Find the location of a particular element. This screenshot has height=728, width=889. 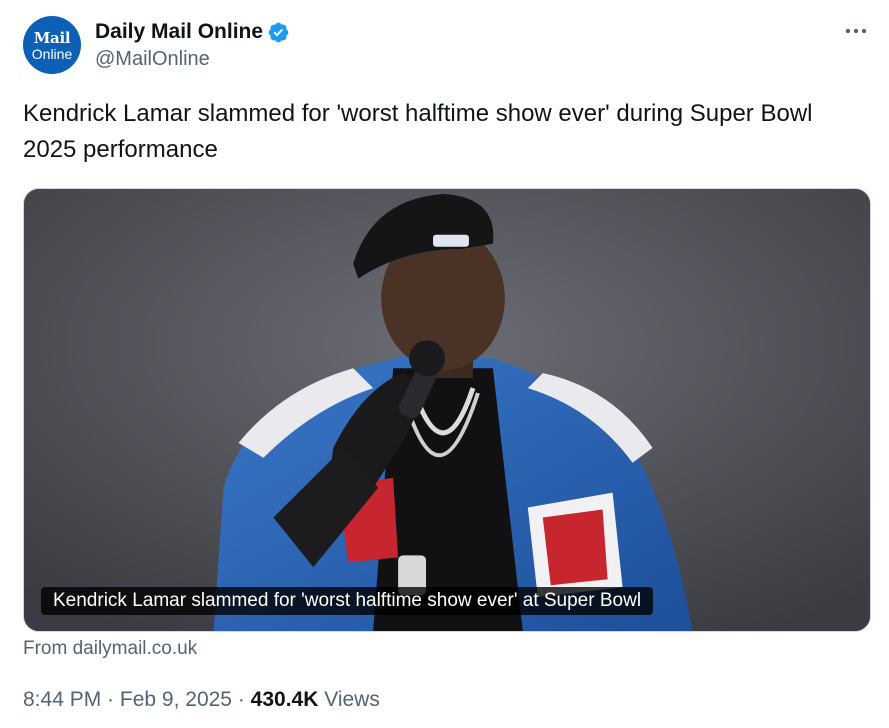

author-block: Daily Mail Online @MailOnline is located at coordinates (192, 44).